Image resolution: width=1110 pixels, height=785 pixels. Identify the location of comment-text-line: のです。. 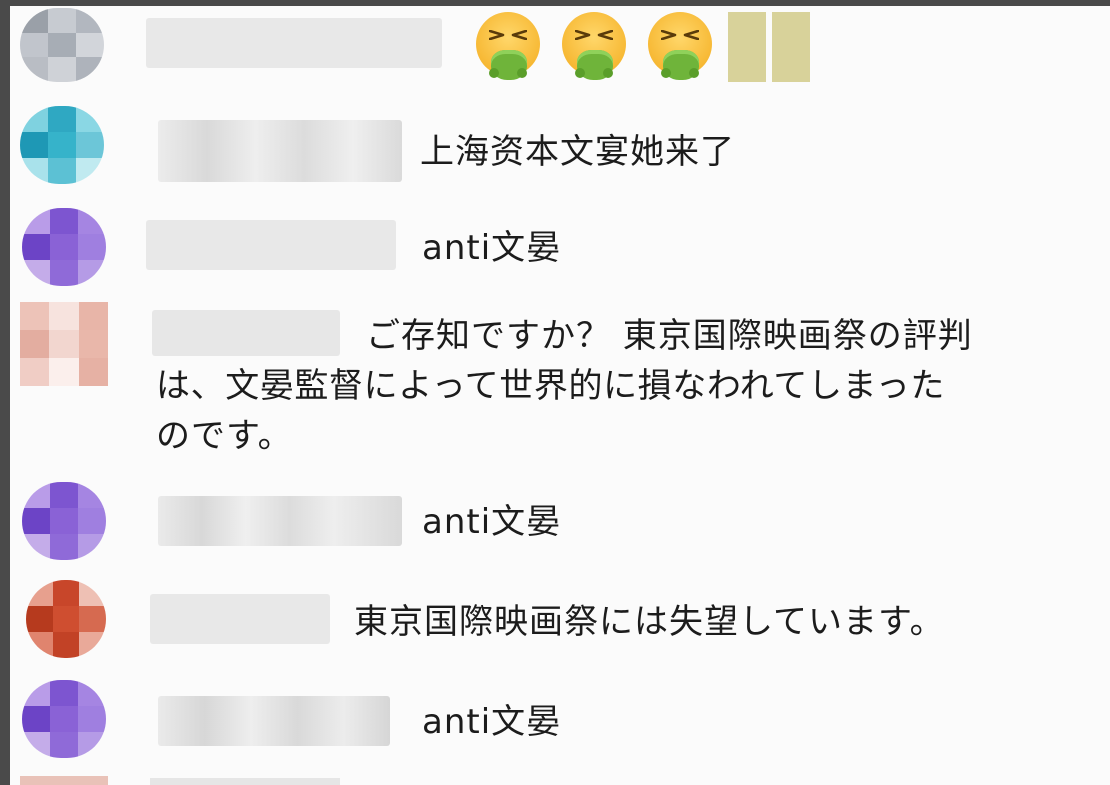
(224, 436).